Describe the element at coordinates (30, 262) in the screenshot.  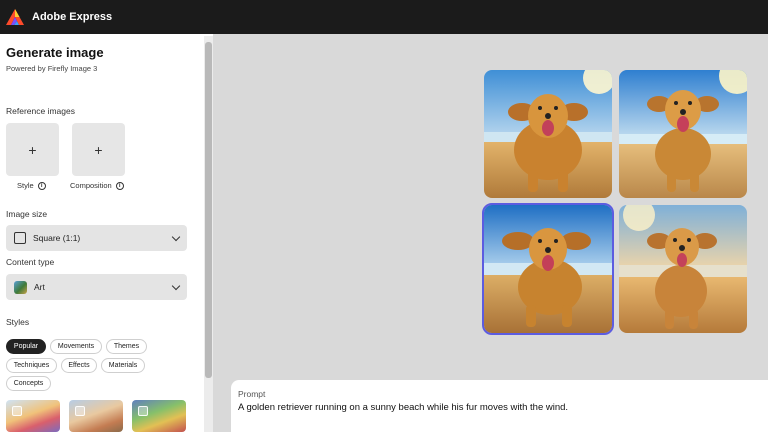
I see `content-type-label: Content type` at that location.